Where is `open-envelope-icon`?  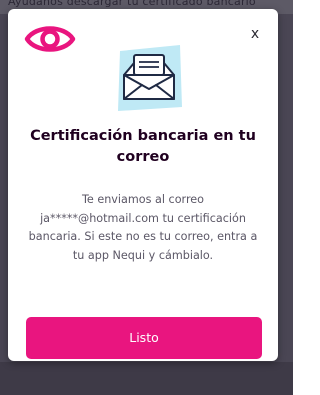 open-envelope-icon is located at coordinates (150, 78).